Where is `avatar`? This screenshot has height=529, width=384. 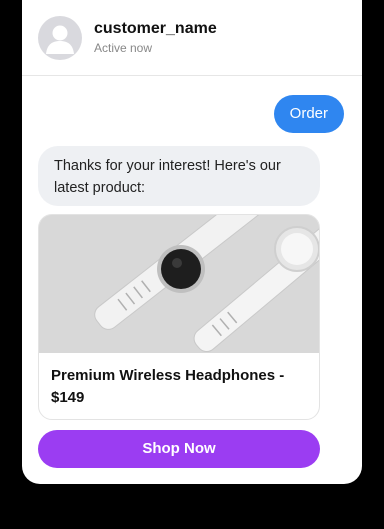
avatar is located at coordinates (60, 38).